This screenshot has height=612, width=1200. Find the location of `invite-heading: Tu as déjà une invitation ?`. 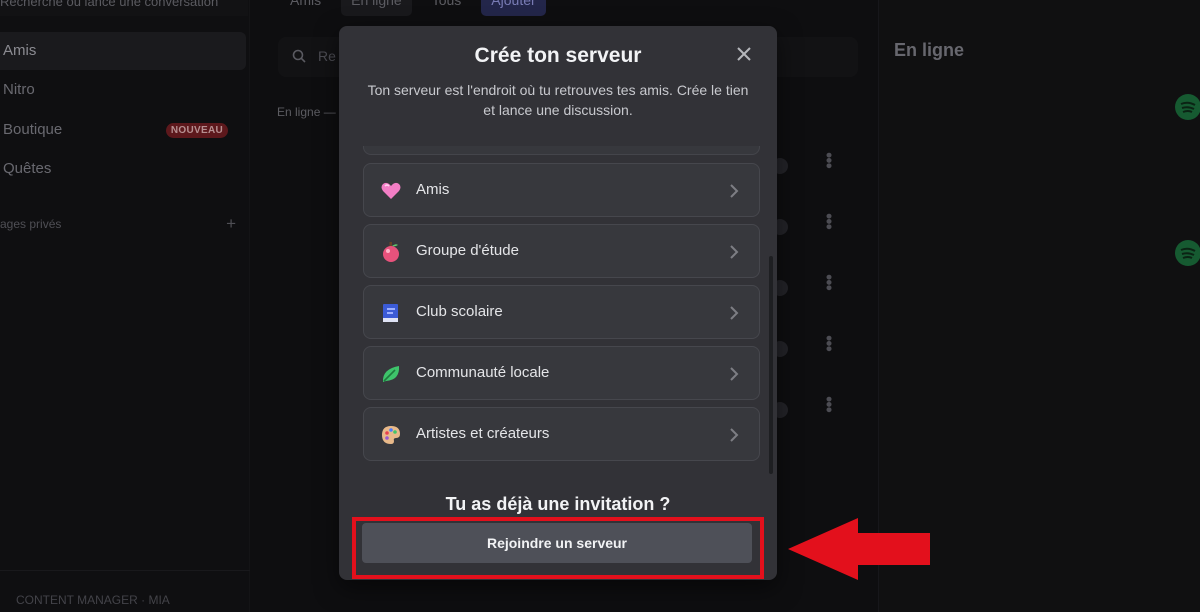

invite-heading: Tu as déjà une invitation ? is located at coordinates (558, 504).